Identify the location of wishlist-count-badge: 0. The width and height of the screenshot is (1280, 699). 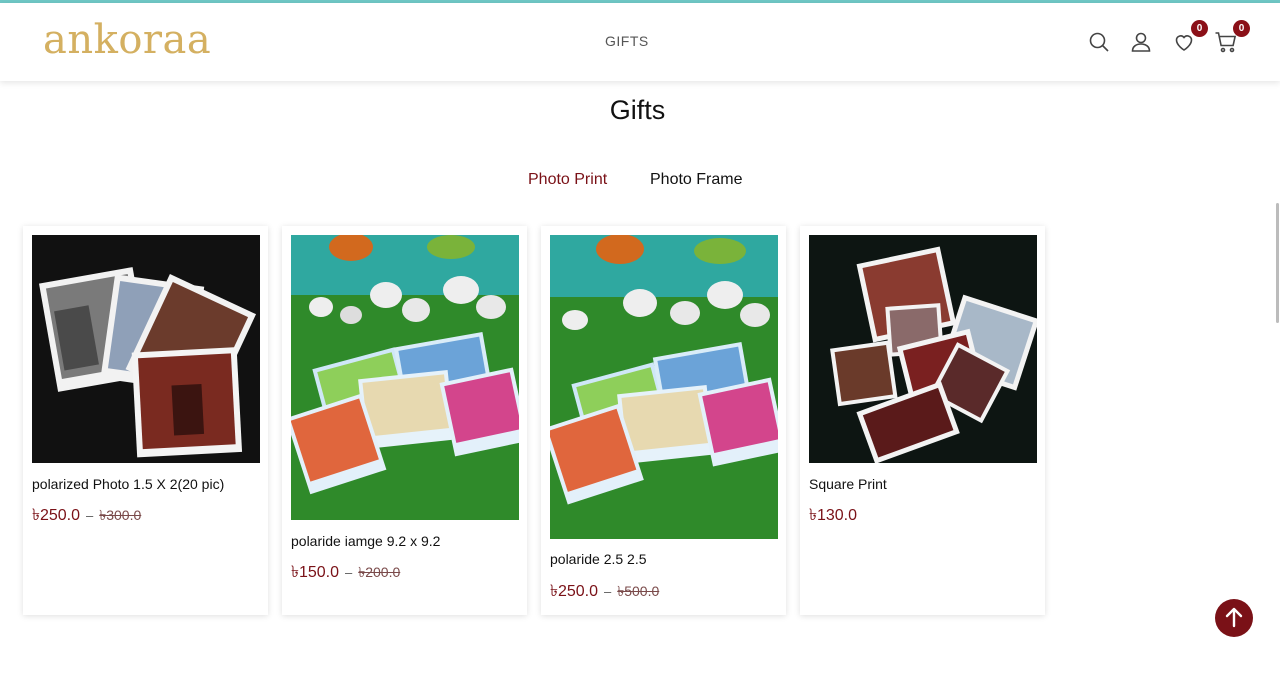
(1199, 28).